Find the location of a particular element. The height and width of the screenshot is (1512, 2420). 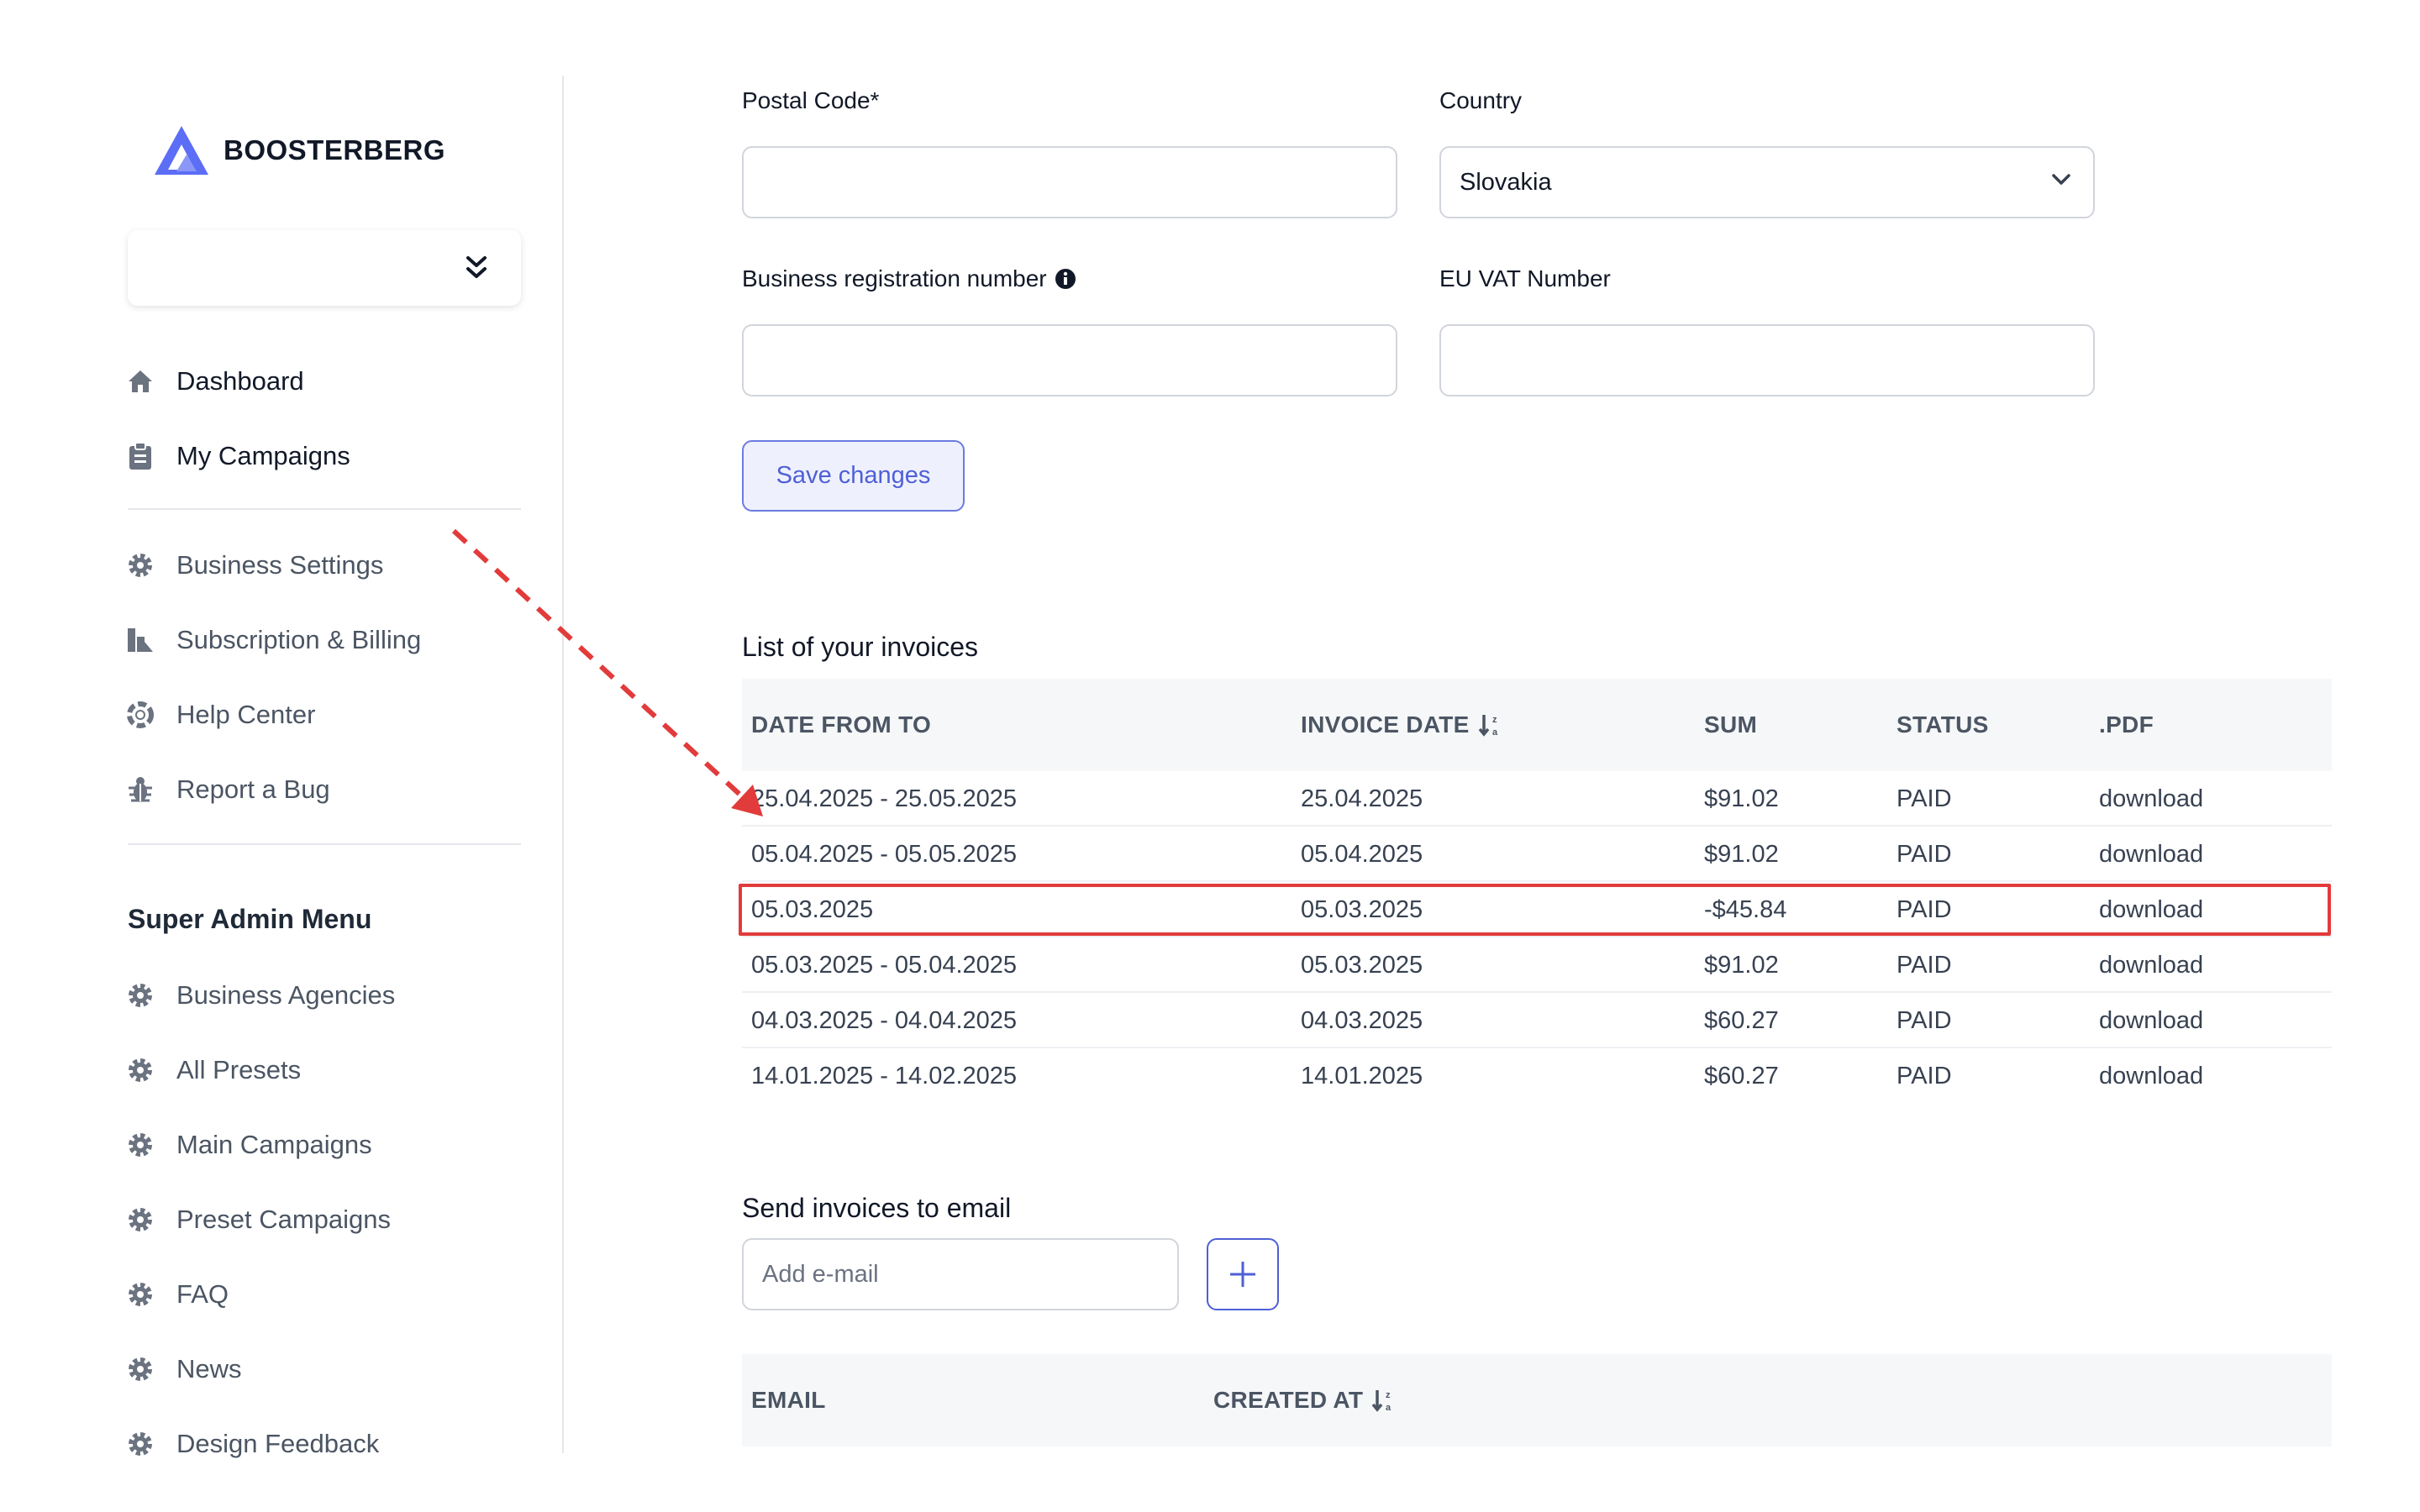

chevron-down-icon is located at coordinates (2061, 179).